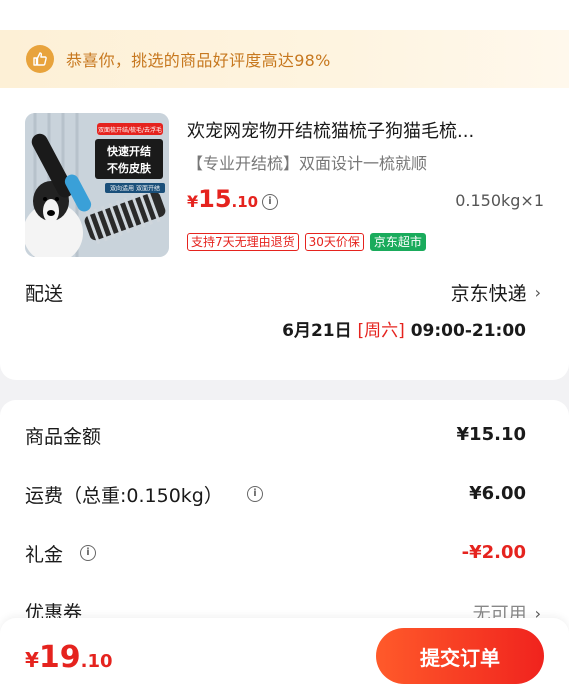 The image size is (569, 689). I want to click on tag-return: 支持7天无理由退货, so click(243, 242).